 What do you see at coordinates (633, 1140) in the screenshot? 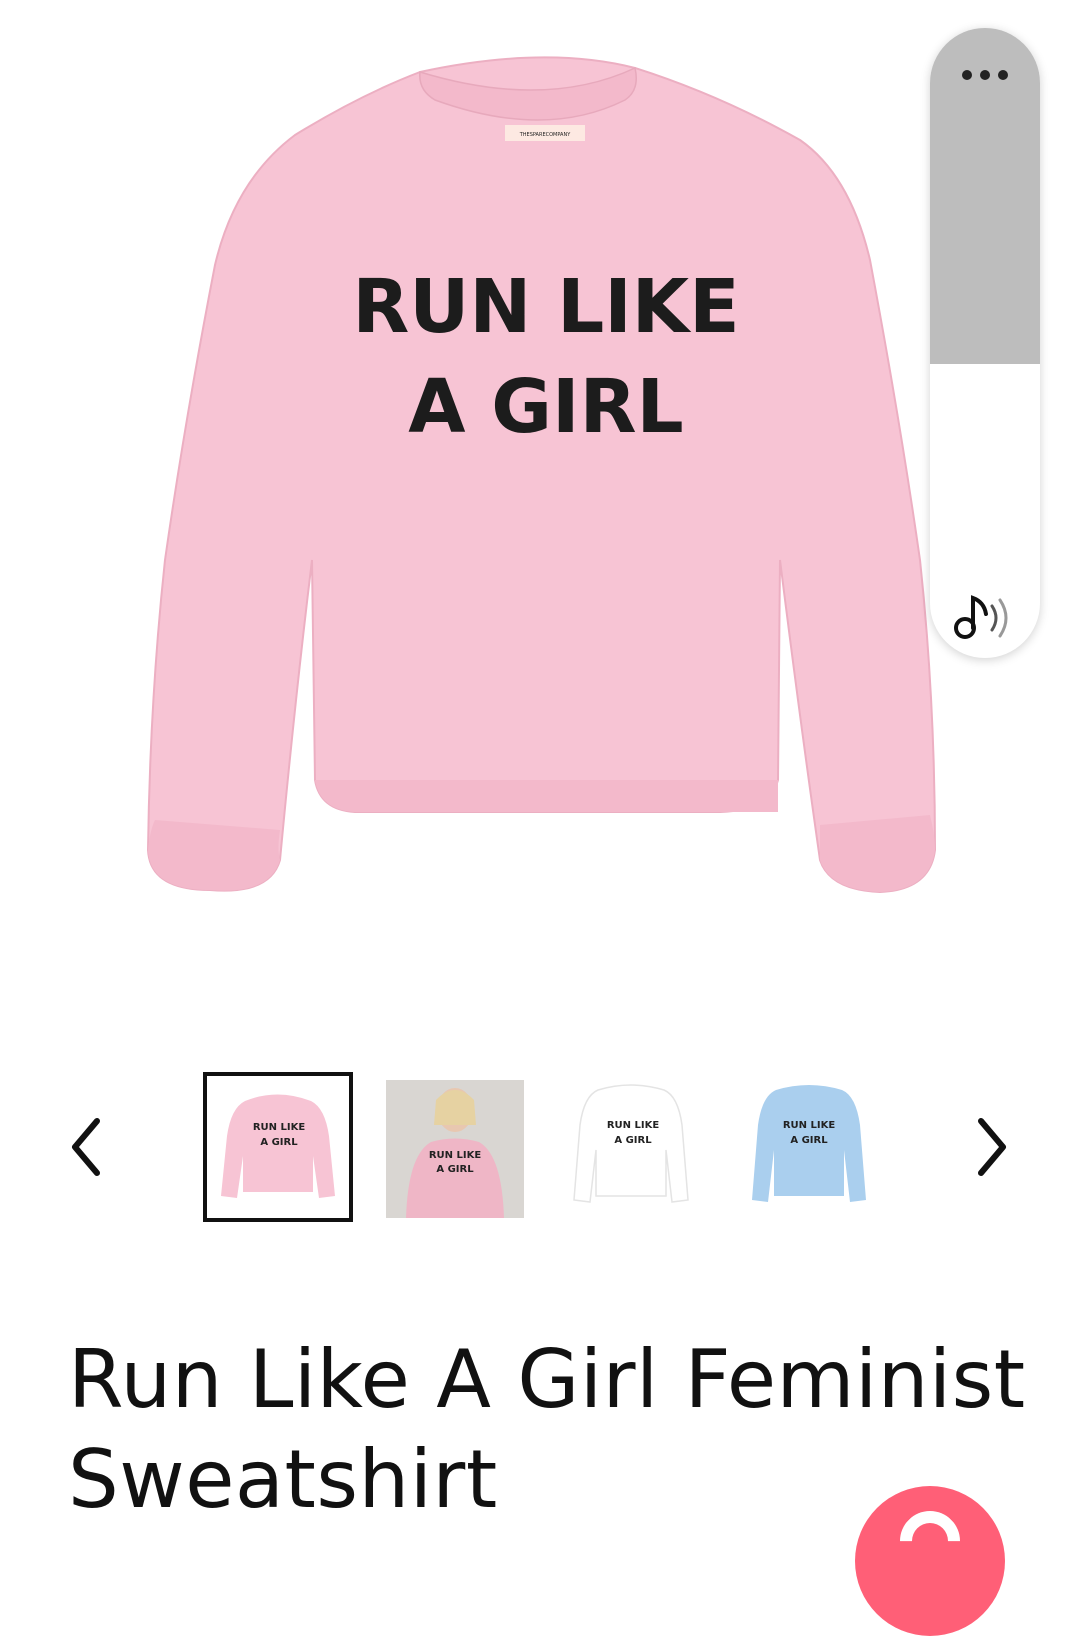
I see `thumbnail-3-line-2: A GIRL` at bounding box center [633, 1140].